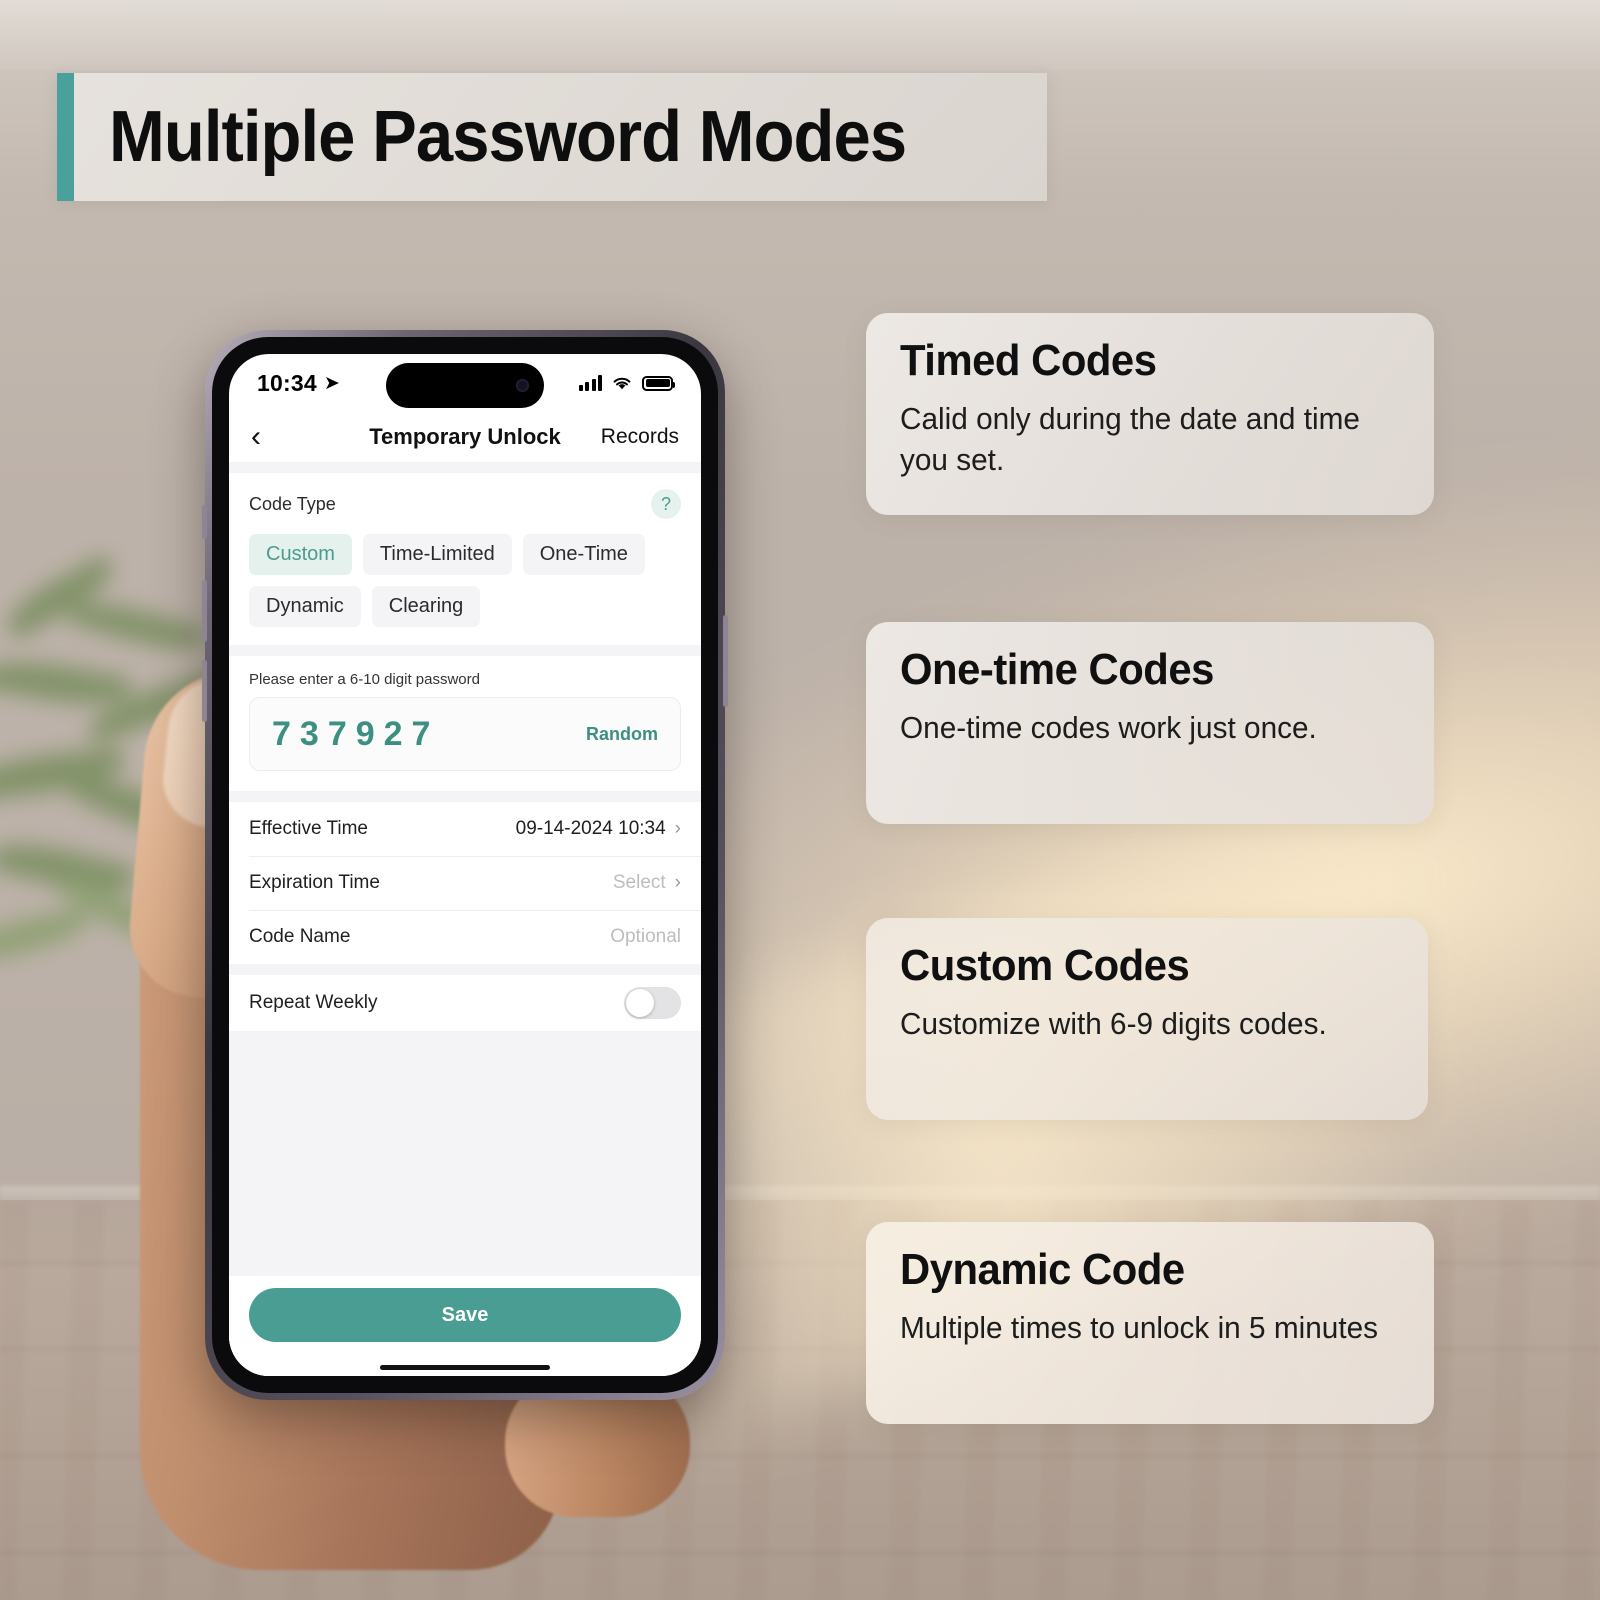 The height and width of the screenshot is (1600, 1600). What do you see at coordinates (800, 35) in the screenshot?
I see `wall-top-band` at bounding box center [800, 35].